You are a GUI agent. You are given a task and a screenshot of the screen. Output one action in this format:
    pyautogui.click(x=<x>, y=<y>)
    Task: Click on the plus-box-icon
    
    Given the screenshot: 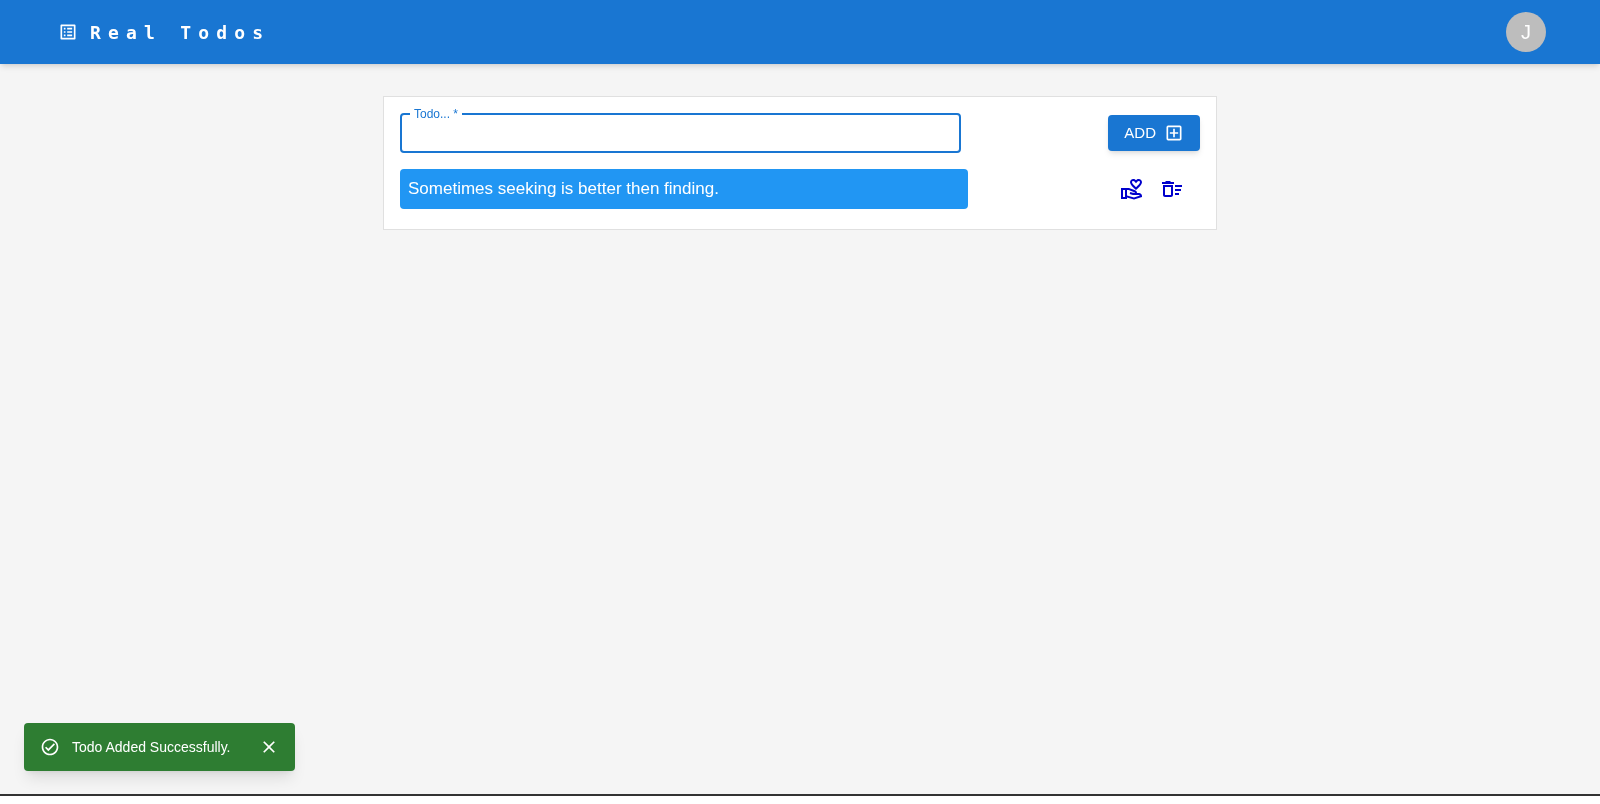 What is the action you would take?
    pyautogui.click(x=1174, y=133)
    